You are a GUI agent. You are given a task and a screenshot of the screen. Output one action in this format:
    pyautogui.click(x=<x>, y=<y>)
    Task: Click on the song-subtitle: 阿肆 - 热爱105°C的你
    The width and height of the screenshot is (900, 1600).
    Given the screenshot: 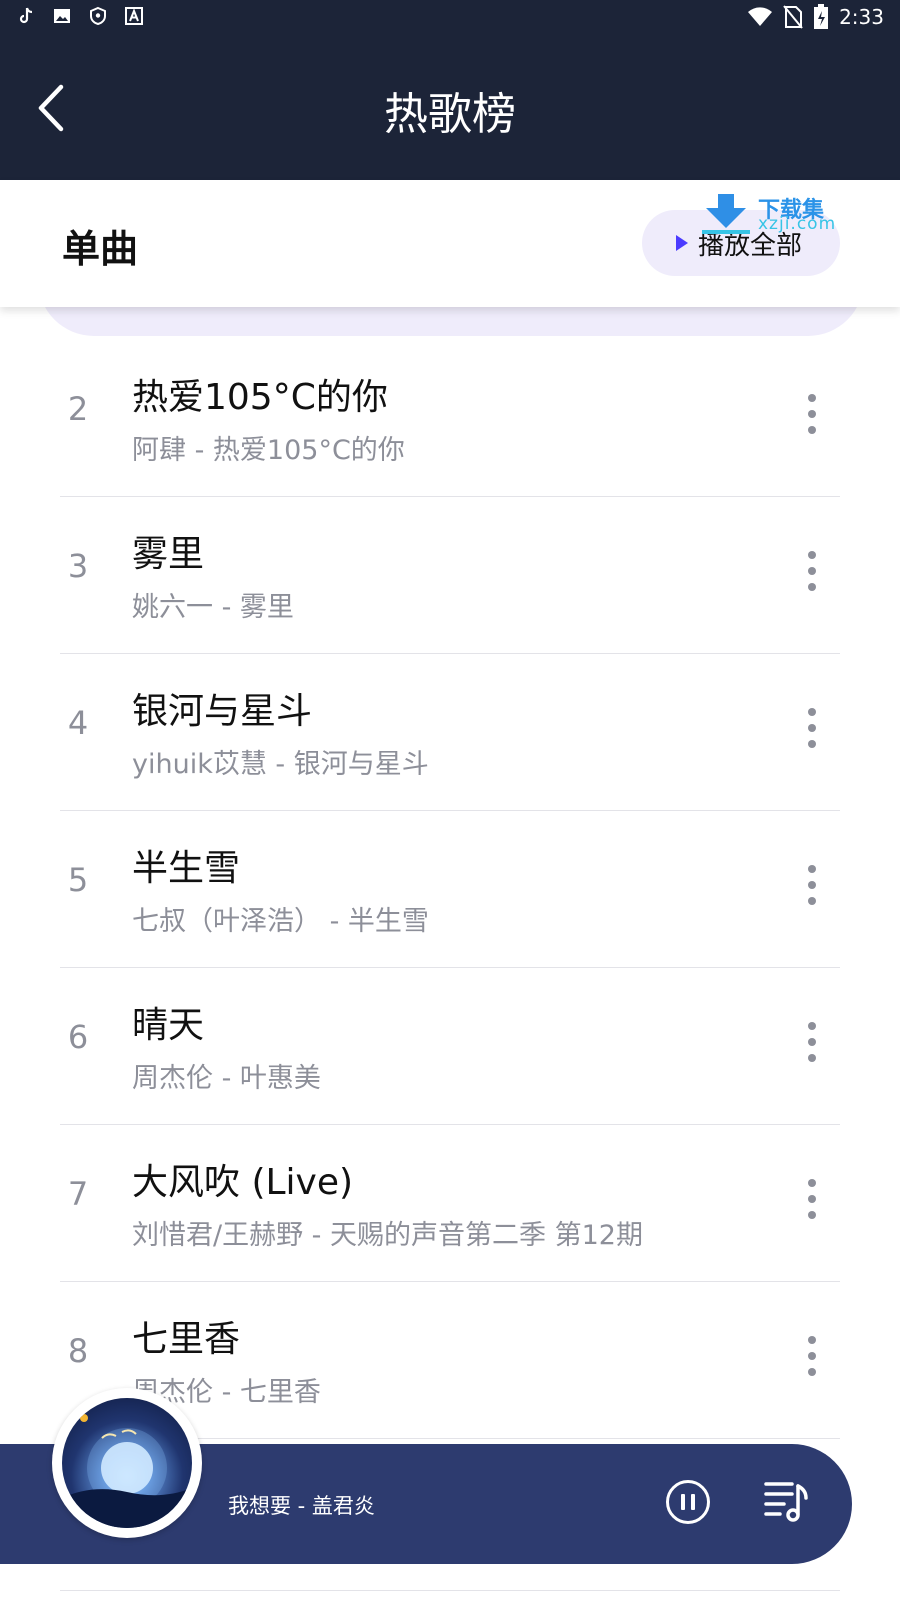 What is the action you would take?
    pyautogui.click(x=268, y=450)
    